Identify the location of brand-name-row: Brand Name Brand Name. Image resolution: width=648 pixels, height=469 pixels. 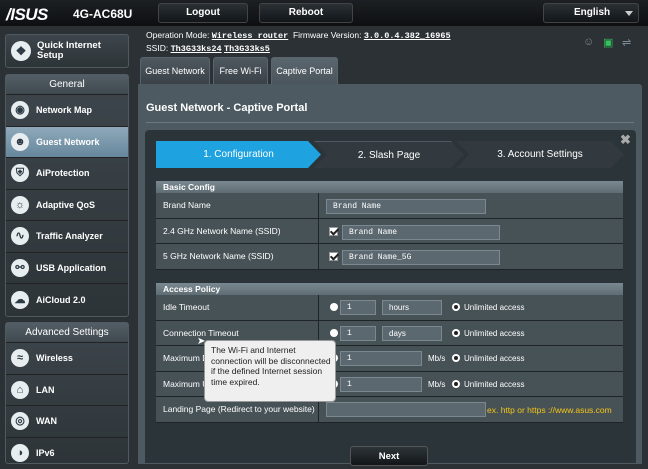
(389, 206).